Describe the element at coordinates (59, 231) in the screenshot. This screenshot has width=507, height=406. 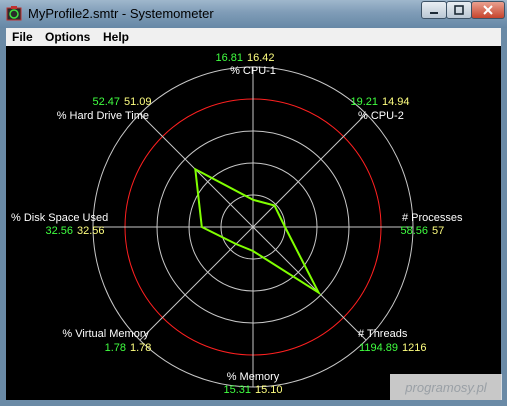
I see `axis-value-a-disk-space: 32.56` at that location.